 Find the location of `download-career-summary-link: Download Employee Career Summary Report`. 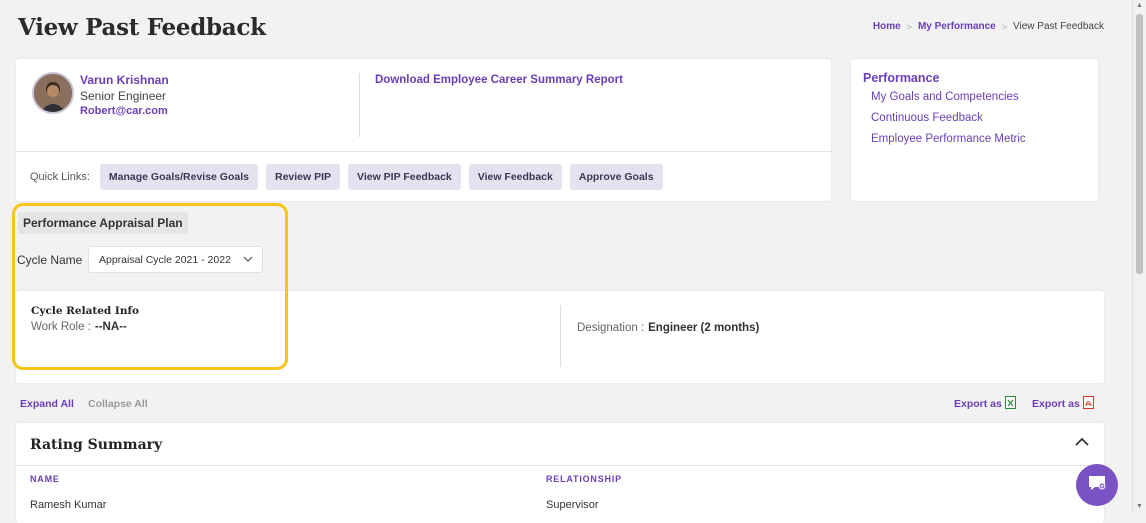

download-career-summary-link: Download Employee Career Summary Report is located at coordinates (499, 80).